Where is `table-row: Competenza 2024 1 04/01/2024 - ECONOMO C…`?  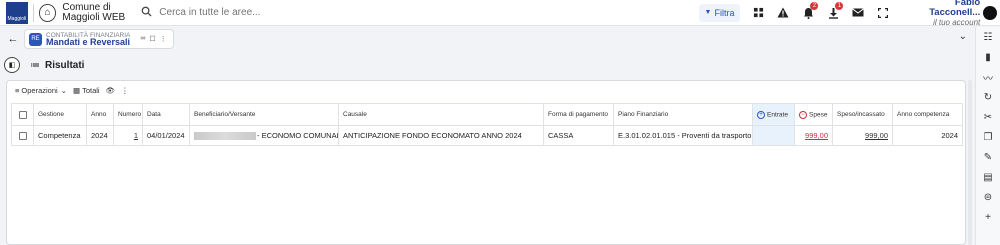
table-row: Competenza 2024 1 04/01/2024 - ECONOMO C… is located at coordinates (487, 135).